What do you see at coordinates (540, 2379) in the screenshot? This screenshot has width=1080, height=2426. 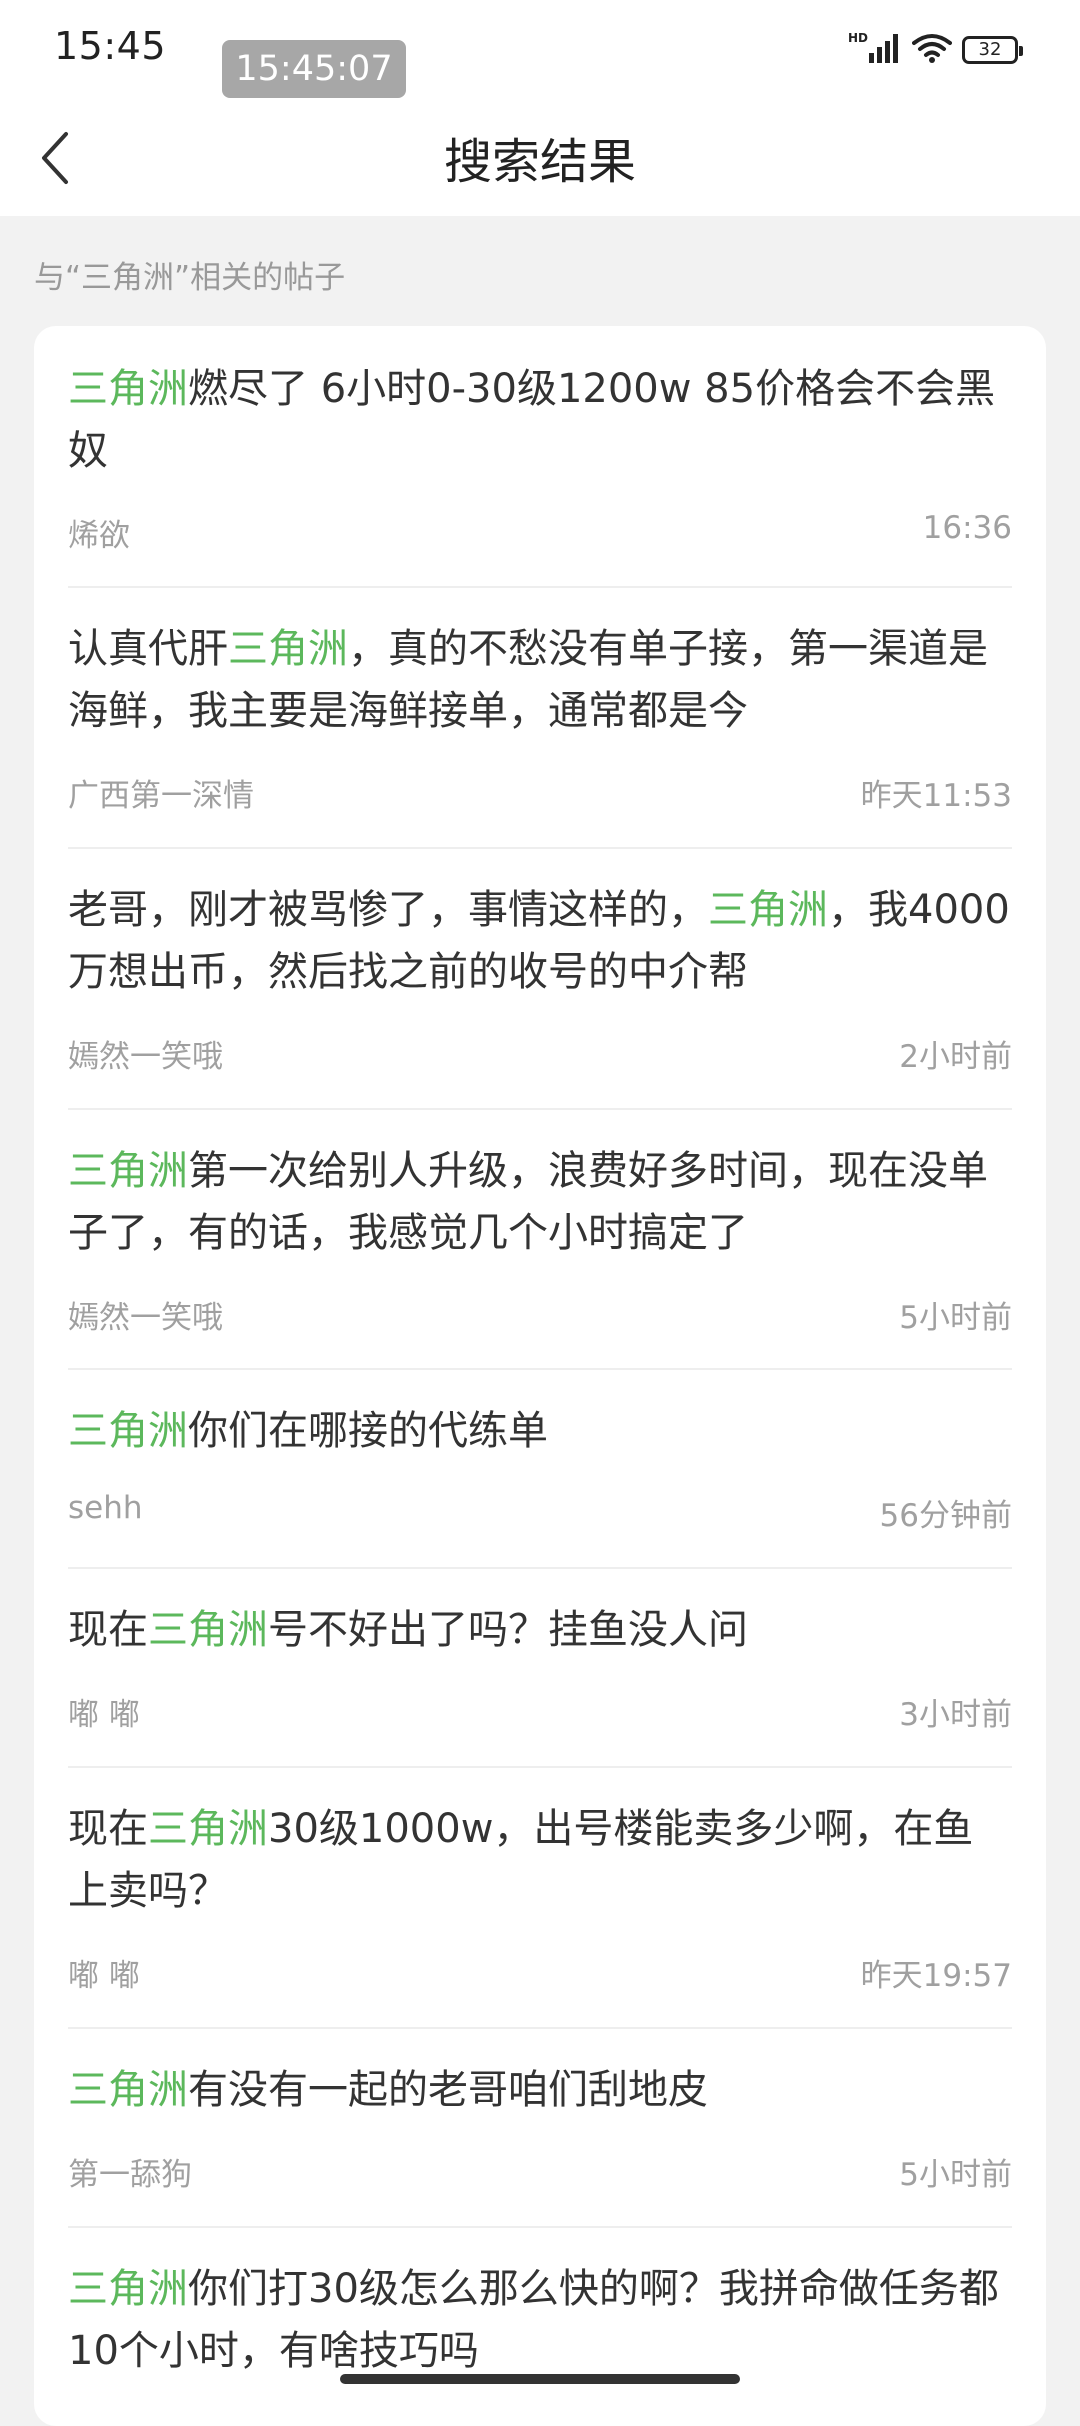 I see `home-indicator` at bounding box center [540, 2379].